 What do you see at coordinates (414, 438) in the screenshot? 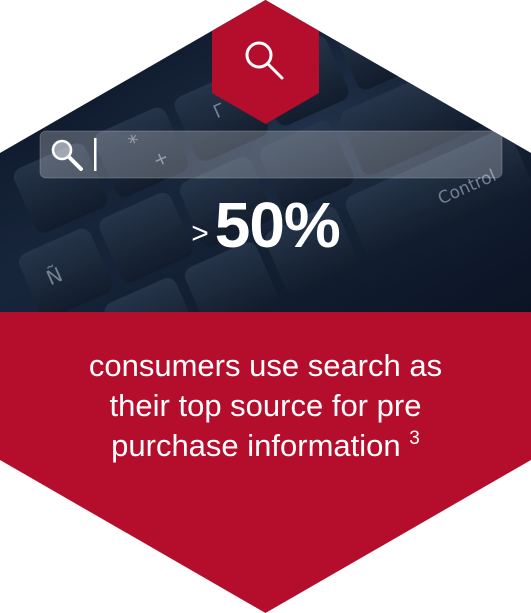
I see `footnote-marker: 3` at bounding box center [414, 438].